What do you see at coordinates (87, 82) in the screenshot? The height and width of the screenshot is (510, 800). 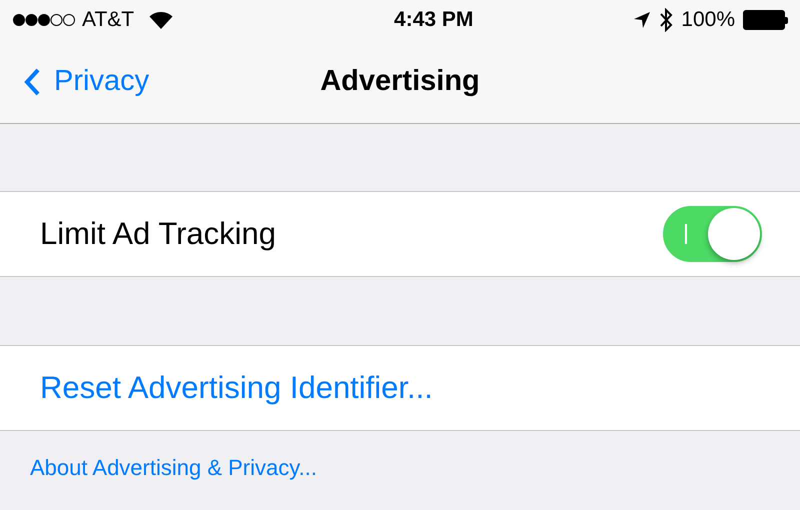 I see `back-button: Privacy` at bounding box center [87, 82].